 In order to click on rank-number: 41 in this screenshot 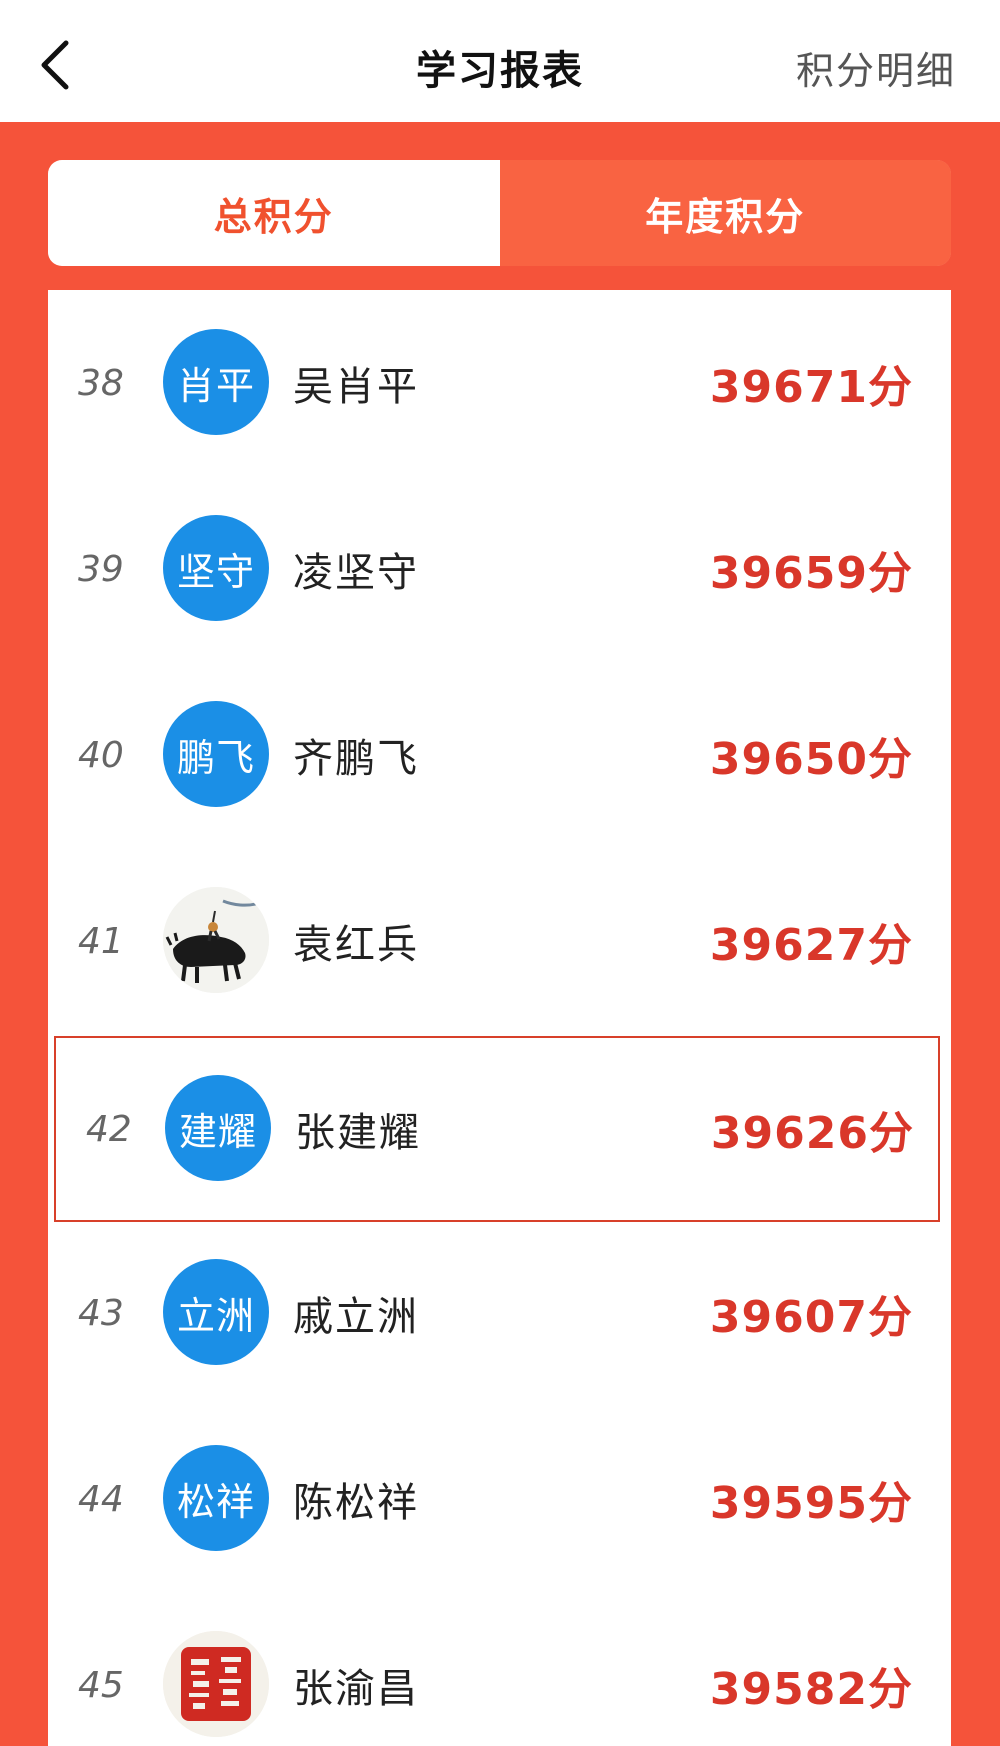, I will do `click(101, 941)`.